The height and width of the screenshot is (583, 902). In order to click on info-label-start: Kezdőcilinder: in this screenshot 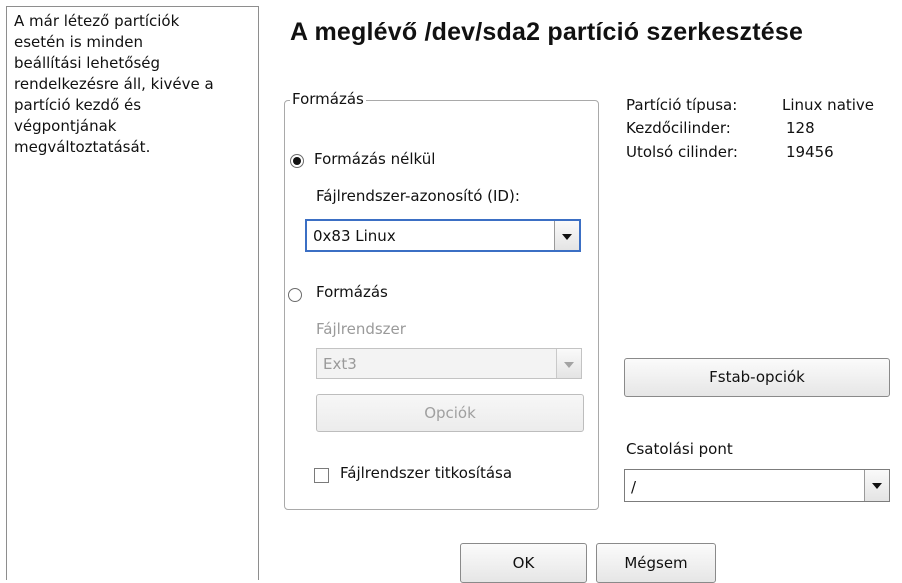, I will do `click(678, 128)`.